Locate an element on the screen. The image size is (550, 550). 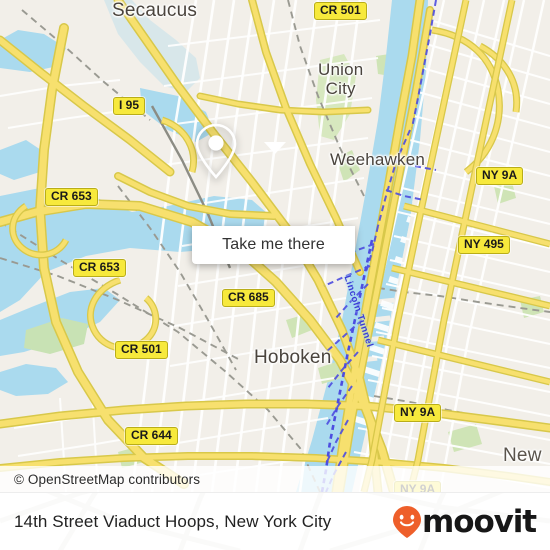
take-me-there-button: Take me there is located at coordinates (273, 245).